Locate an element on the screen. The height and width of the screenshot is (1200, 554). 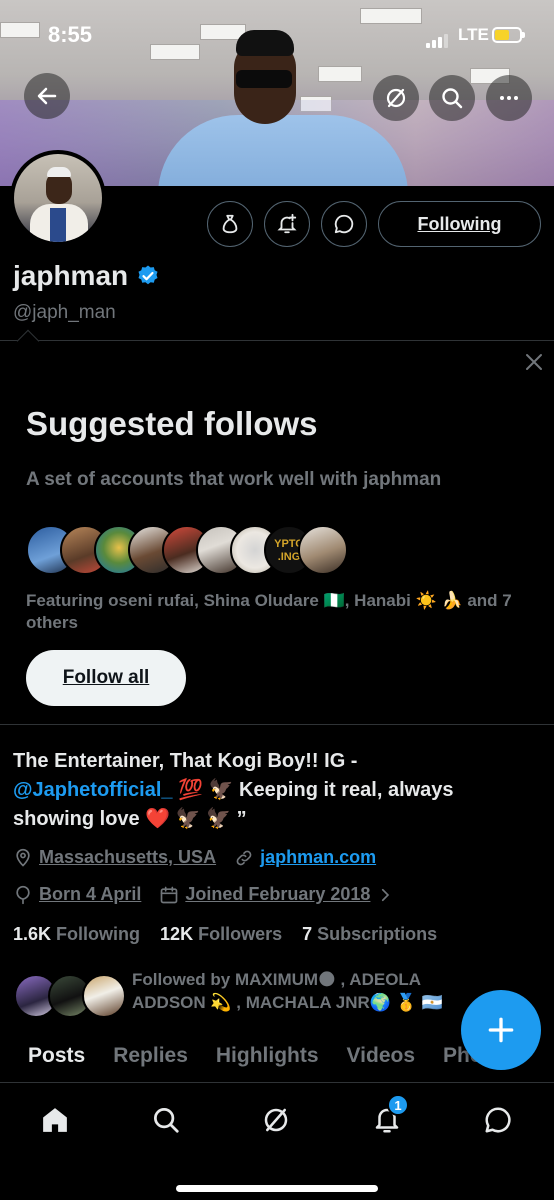
search-button is located at coordinates (452, 98).